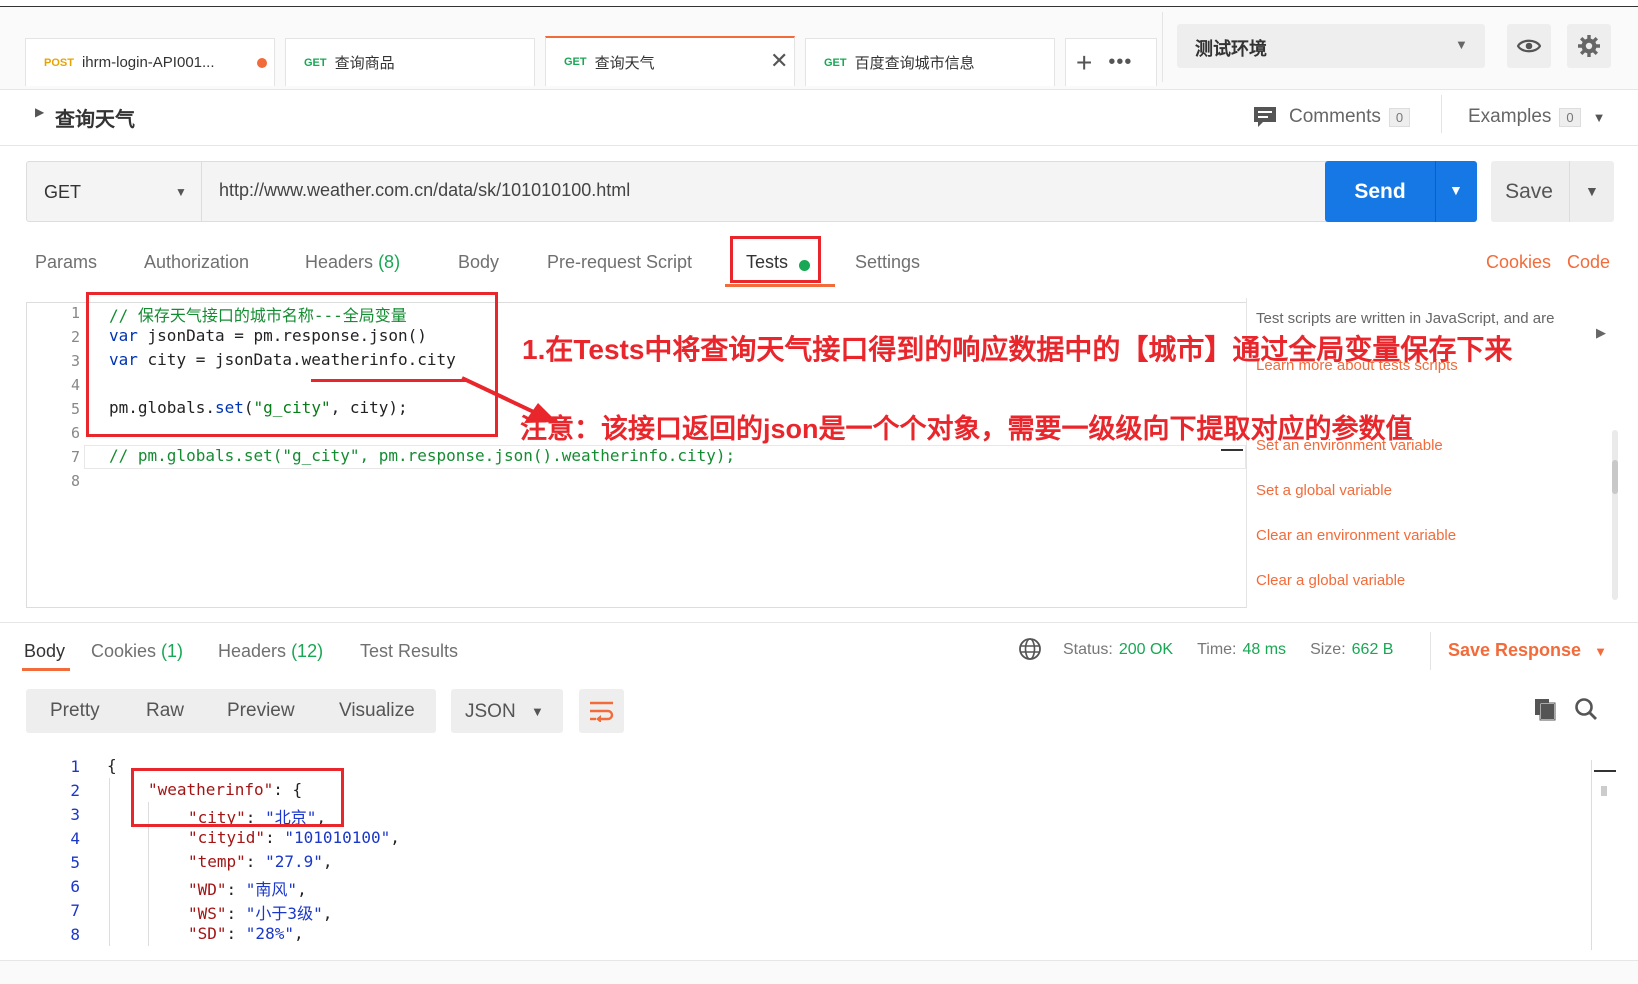 This screenshot has width=1638, height=984. Describe the element at coordinates (619, 262) in the screenshot. I see `tab-prerequest-script: Pre-request Script` at that location.